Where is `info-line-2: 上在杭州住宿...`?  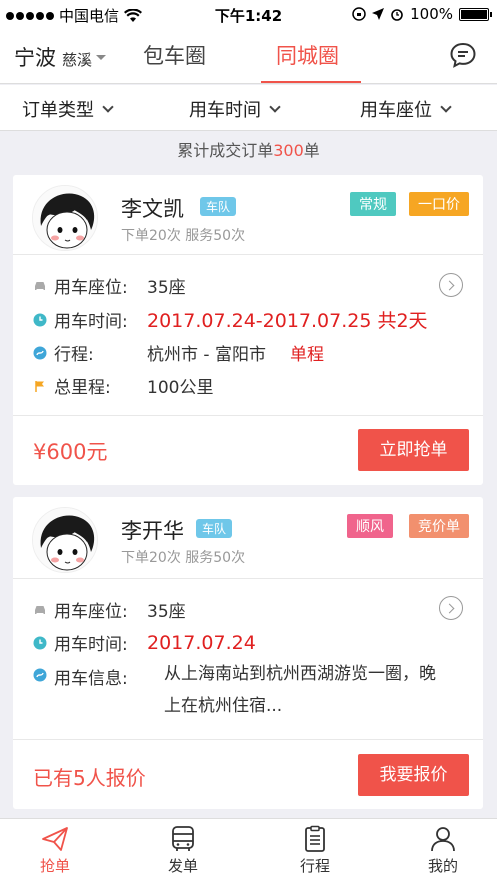 info-line-2: 上在杭州住宿... is located at coordinates (223, 706).